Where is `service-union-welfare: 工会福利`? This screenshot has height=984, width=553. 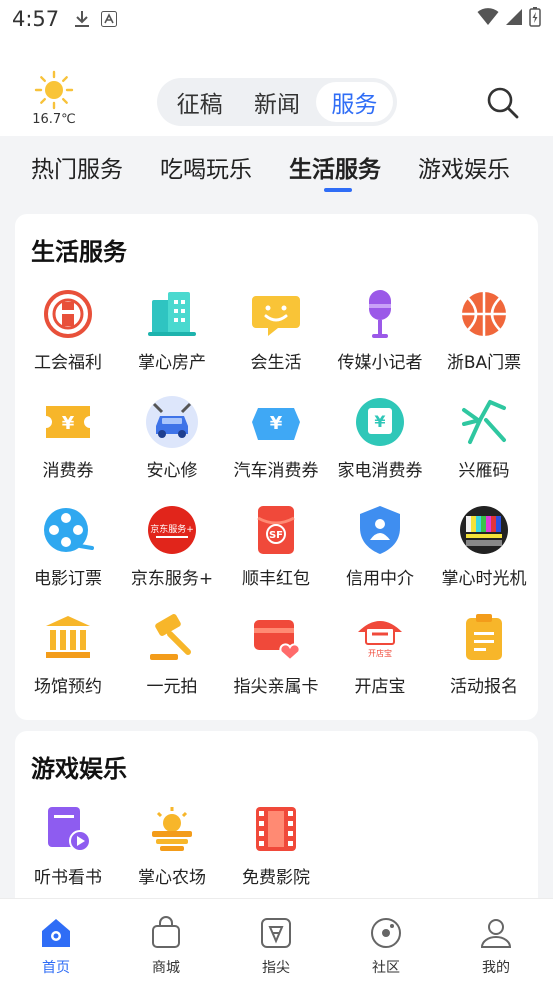
service-union-welfare: 工会福利 is located at coordinates (68, 336).